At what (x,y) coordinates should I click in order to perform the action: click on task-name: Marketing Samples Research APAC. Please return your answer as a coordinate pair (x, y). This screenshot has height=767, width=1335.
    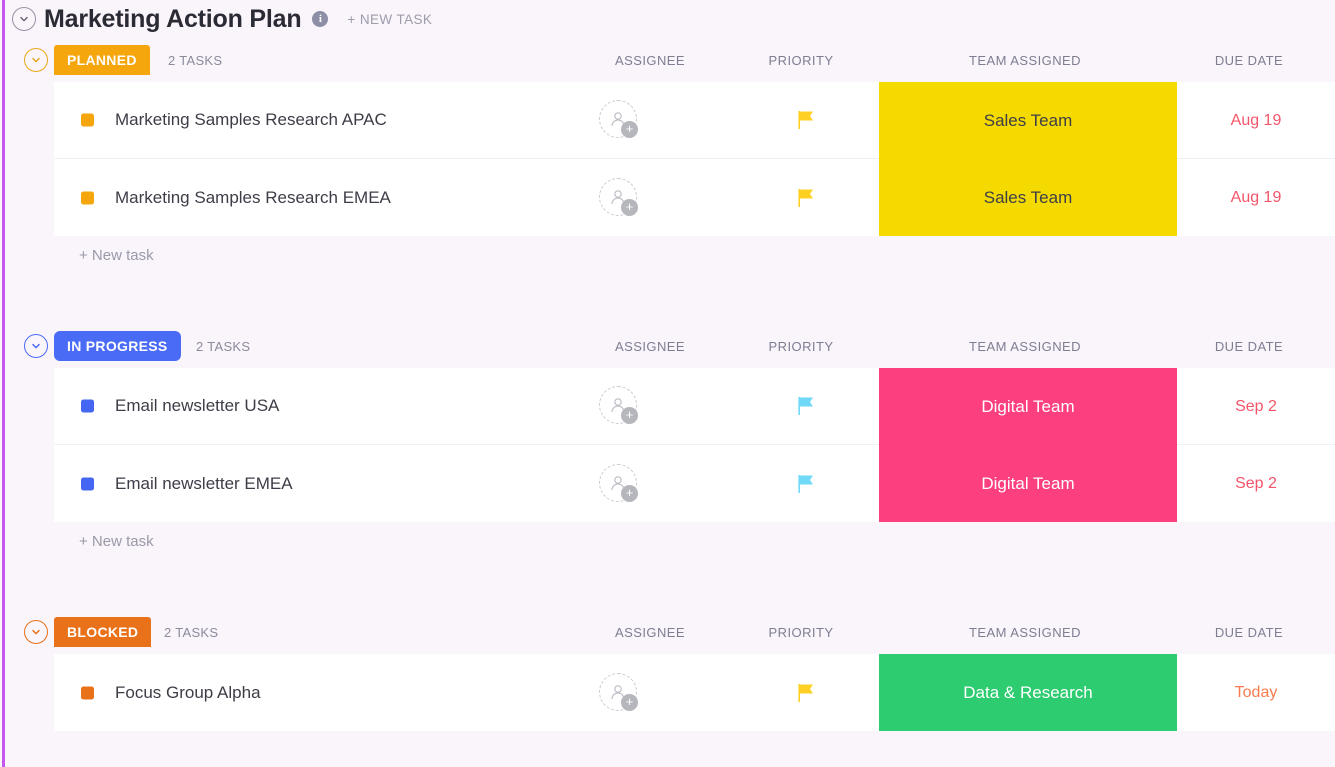
    Looking at the image, I should click on (251, 119).